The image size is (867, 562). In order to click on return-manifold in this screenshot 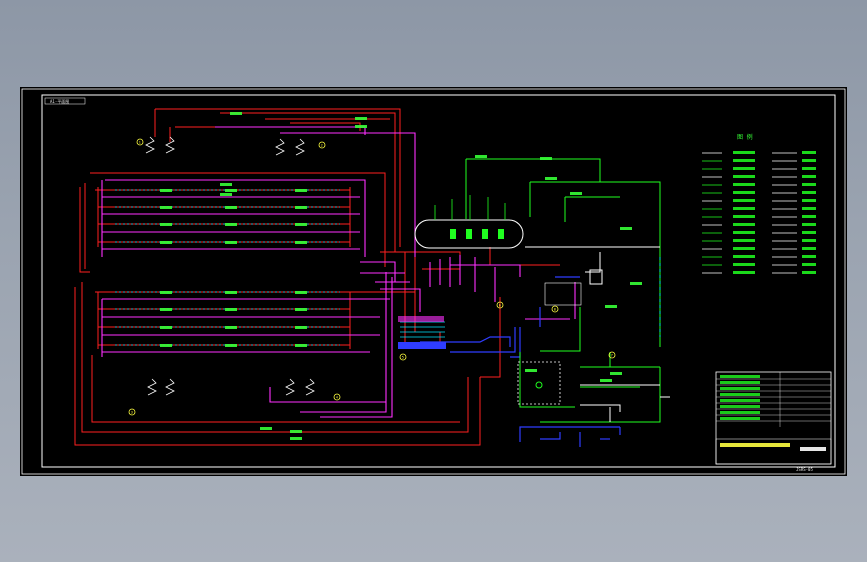, I will do `click(421, 319)`.